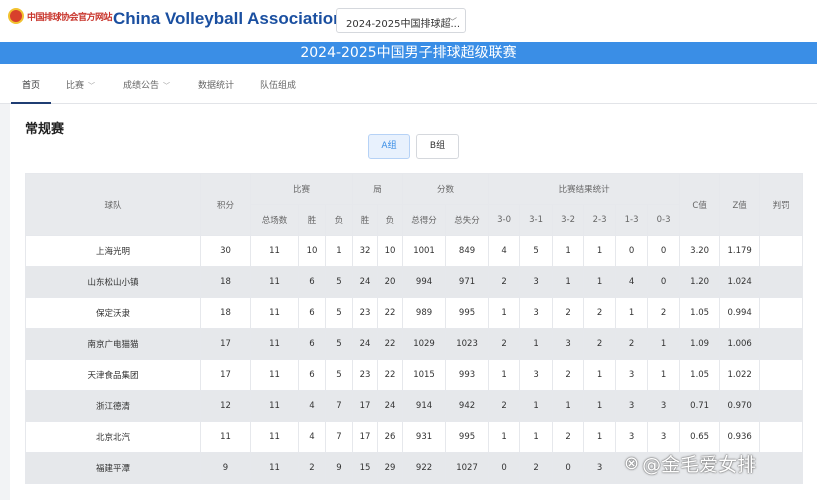 This screenshot has width=817, height=500. What do you see at coordinates (401, 20) in the screenshot?
I see `season-select: 2024-2025中国排球超... ﹀` at bounding box center [401, 20].